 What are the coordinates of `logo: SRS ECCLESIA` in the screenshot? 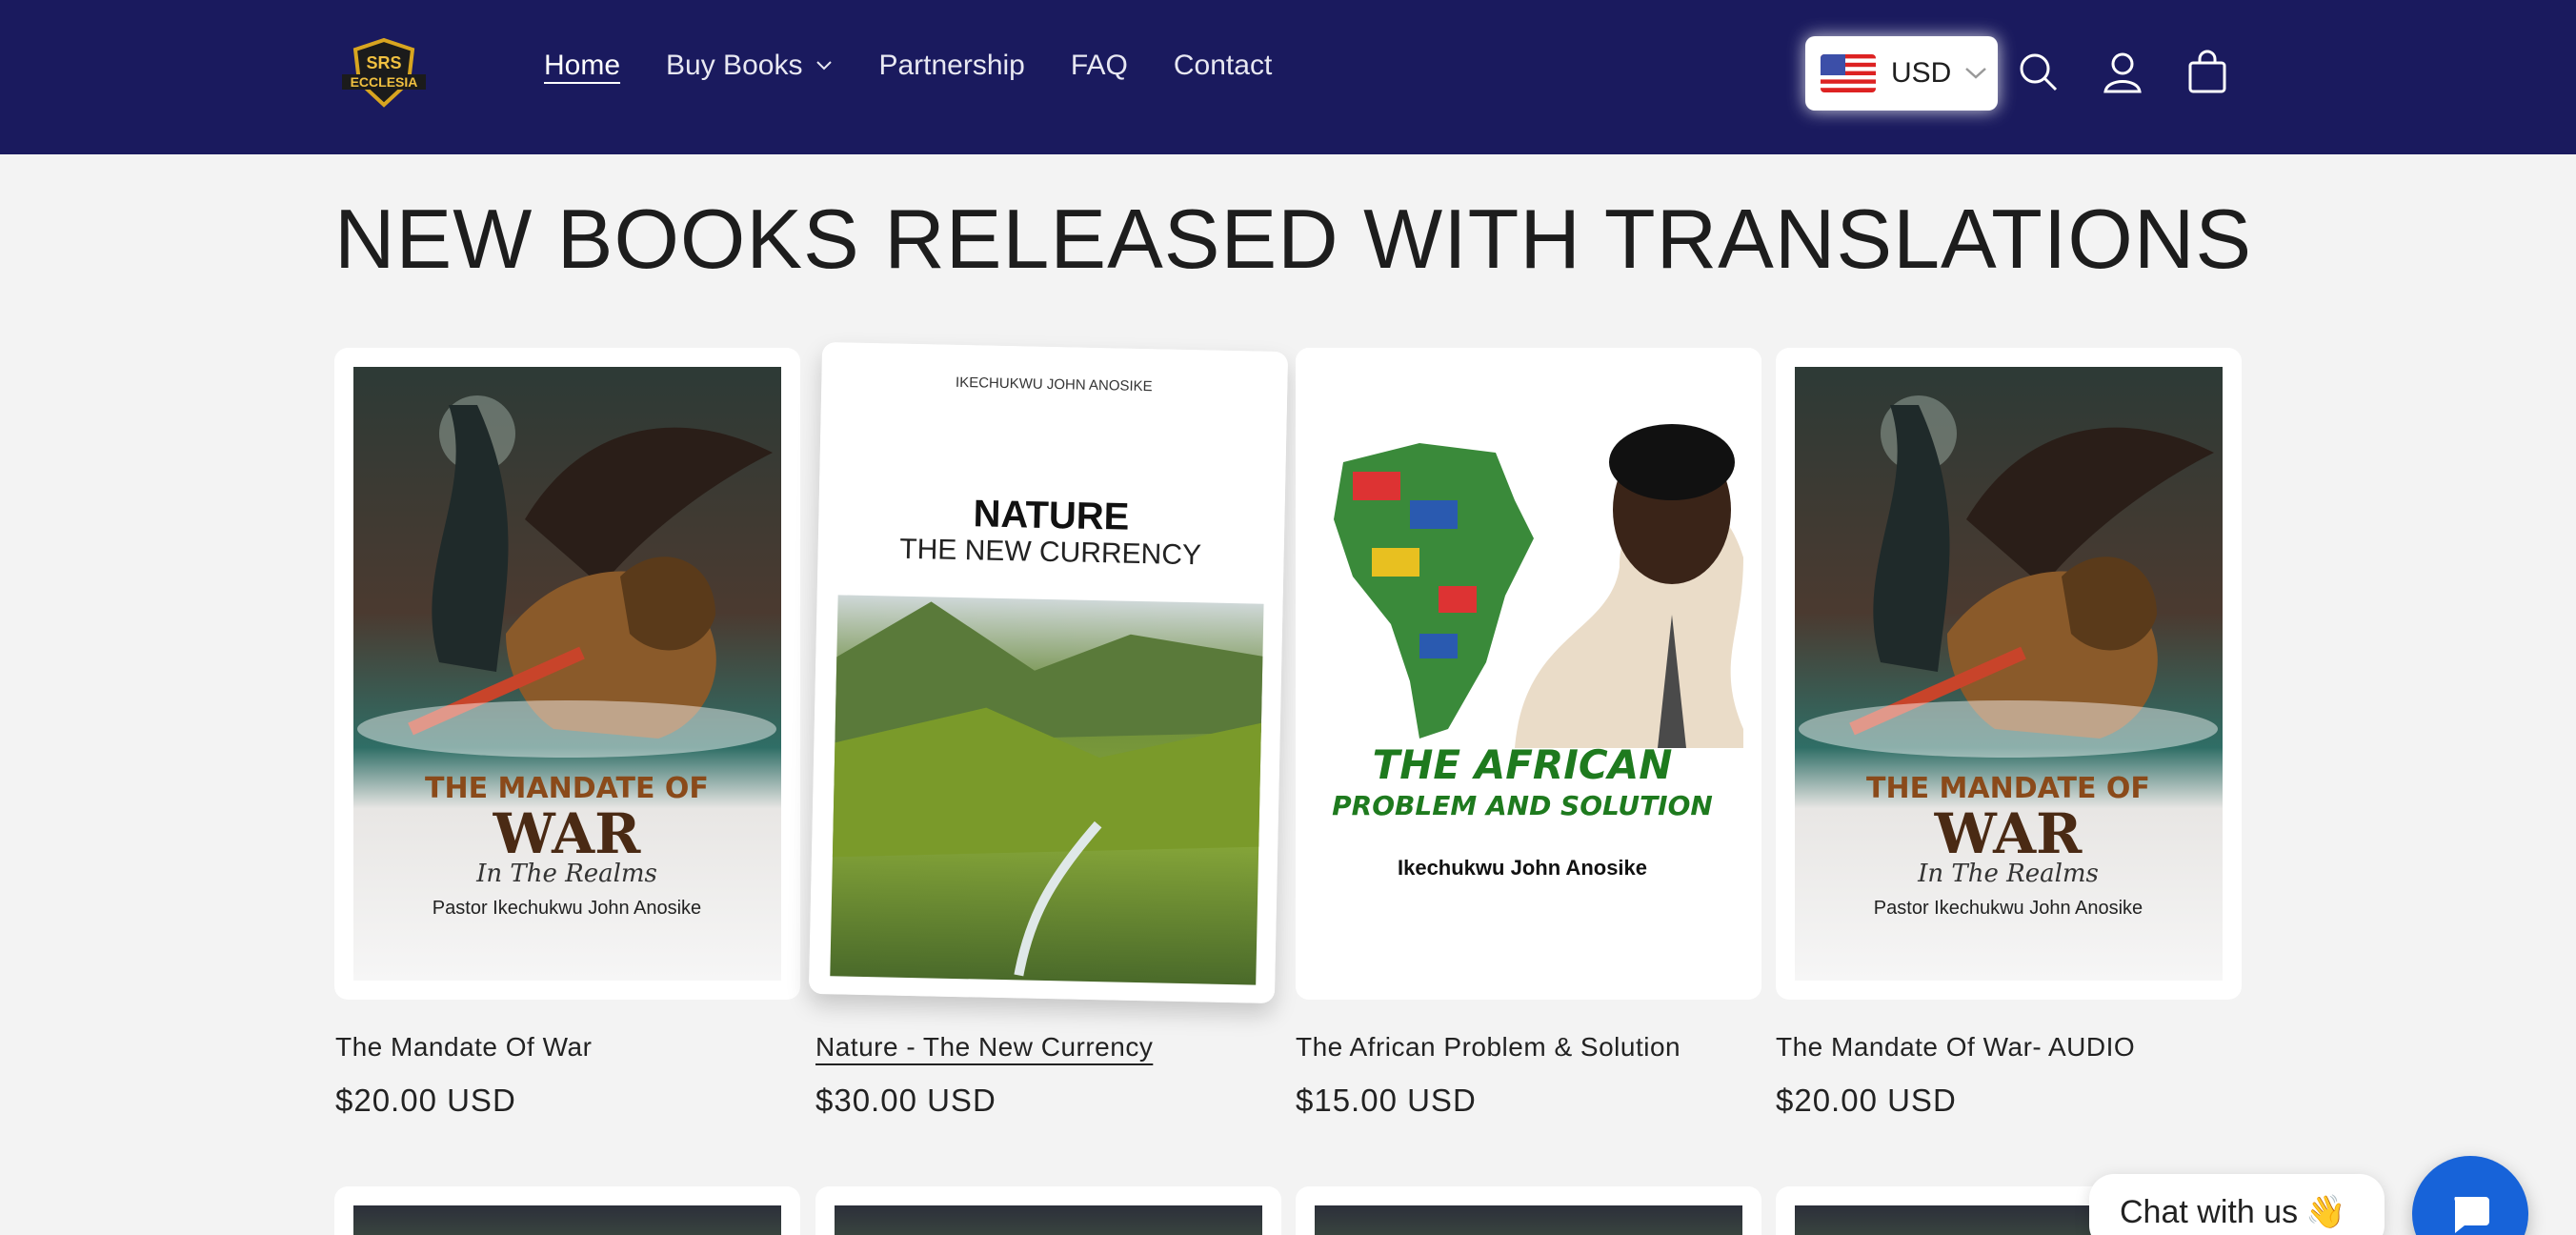 It's located at (384, 72).